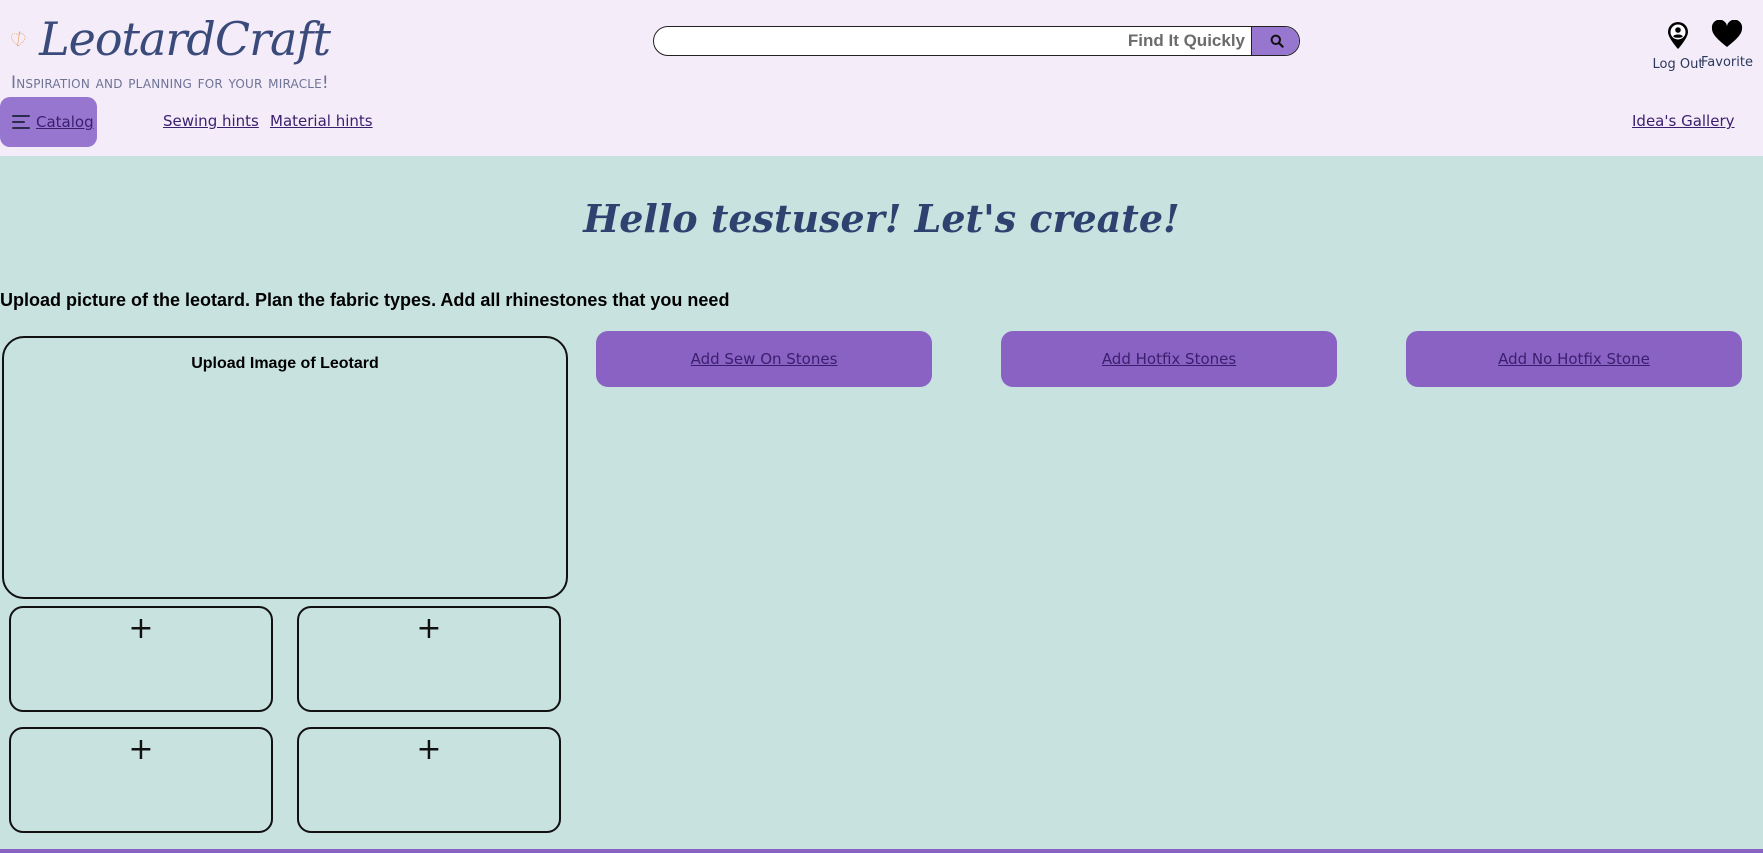 This screenshot has height=853, width=1763. What do you see at coordinates (881, 218) in the screenshot?
I see `greeting-title: Hello testuser! Let's create!` at bounding box center [881, 218].